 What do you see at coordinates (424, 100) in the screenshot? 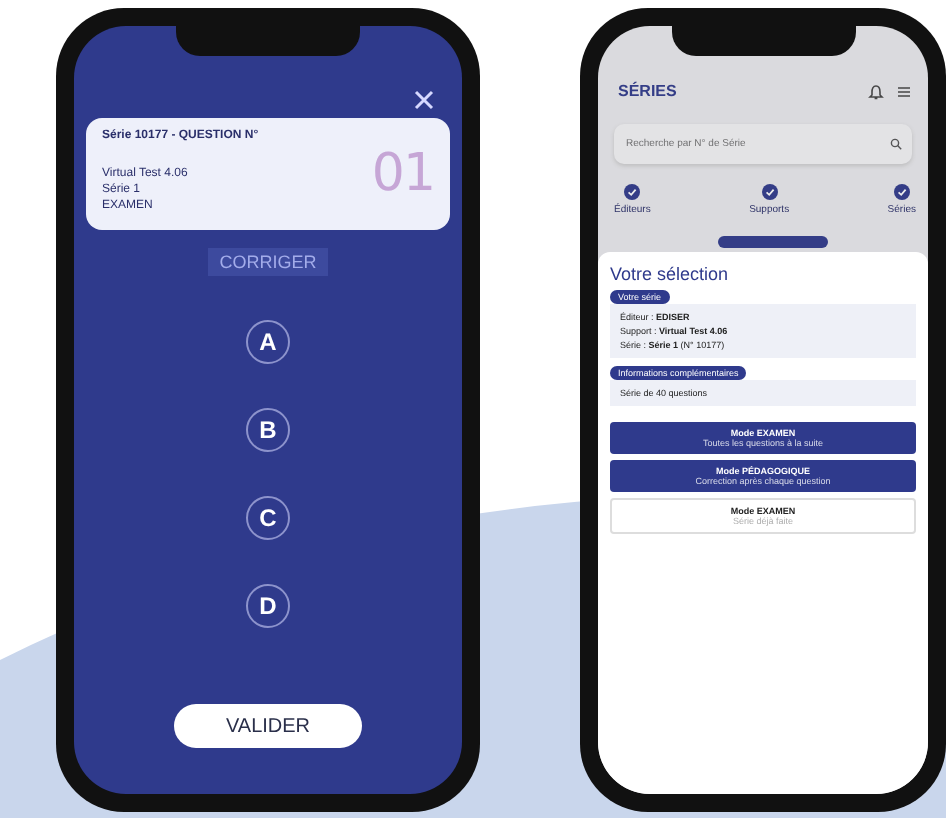
I see `close-icon` at bounding box center [424, 100].